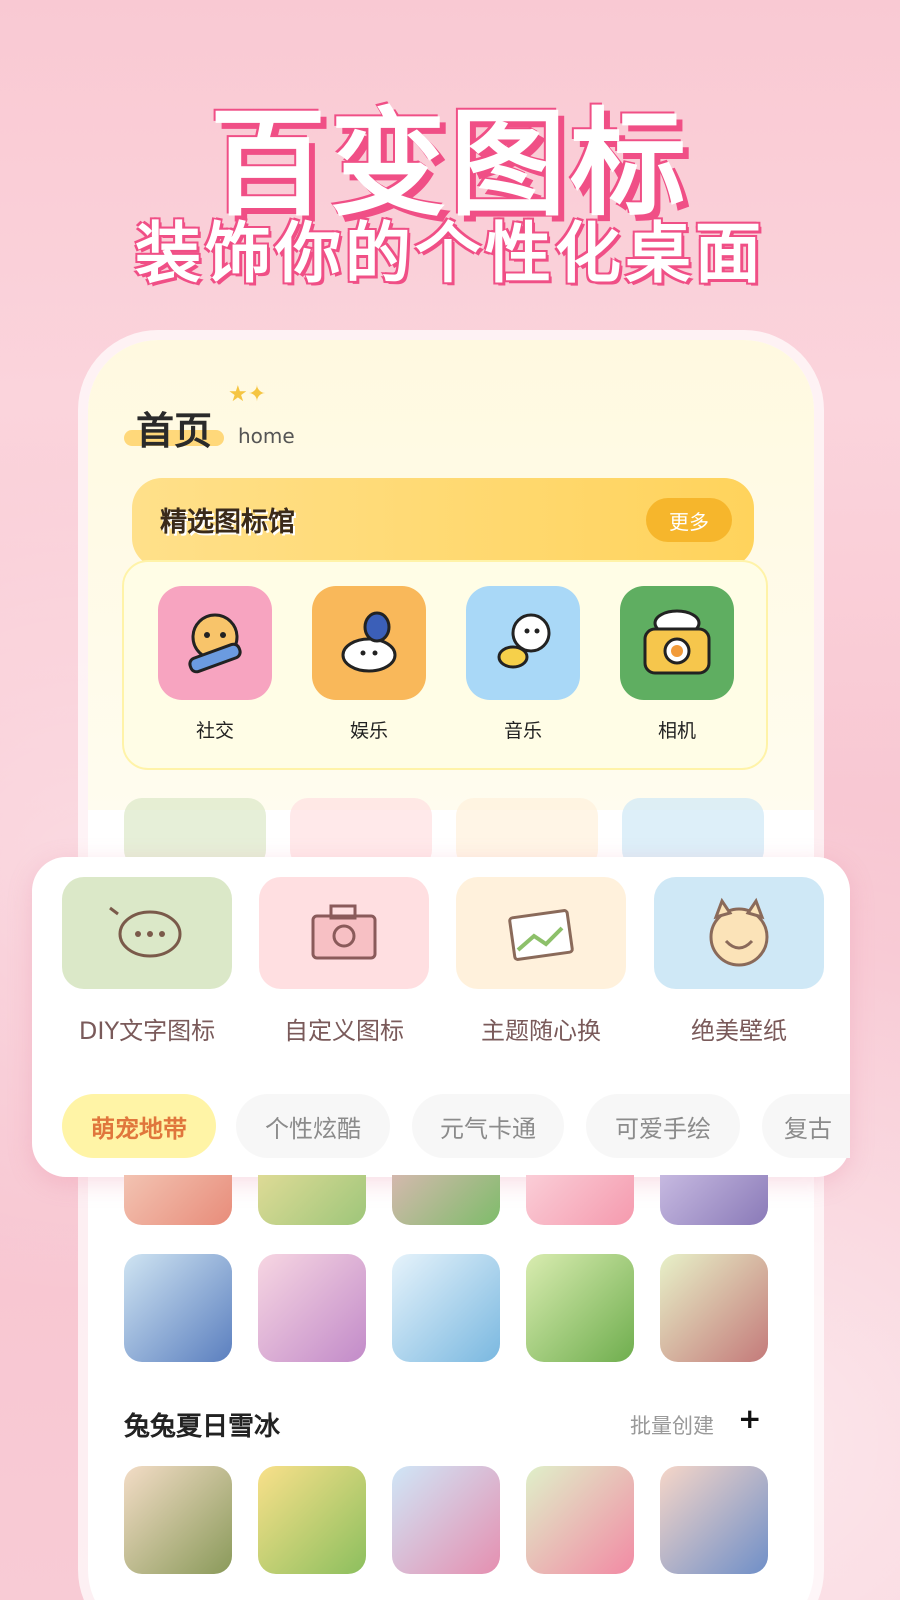  What do you see at coordinates (215, 643) in the screenshot?
I see `tiger-pencil-icon` at bounding box center [215, 643].